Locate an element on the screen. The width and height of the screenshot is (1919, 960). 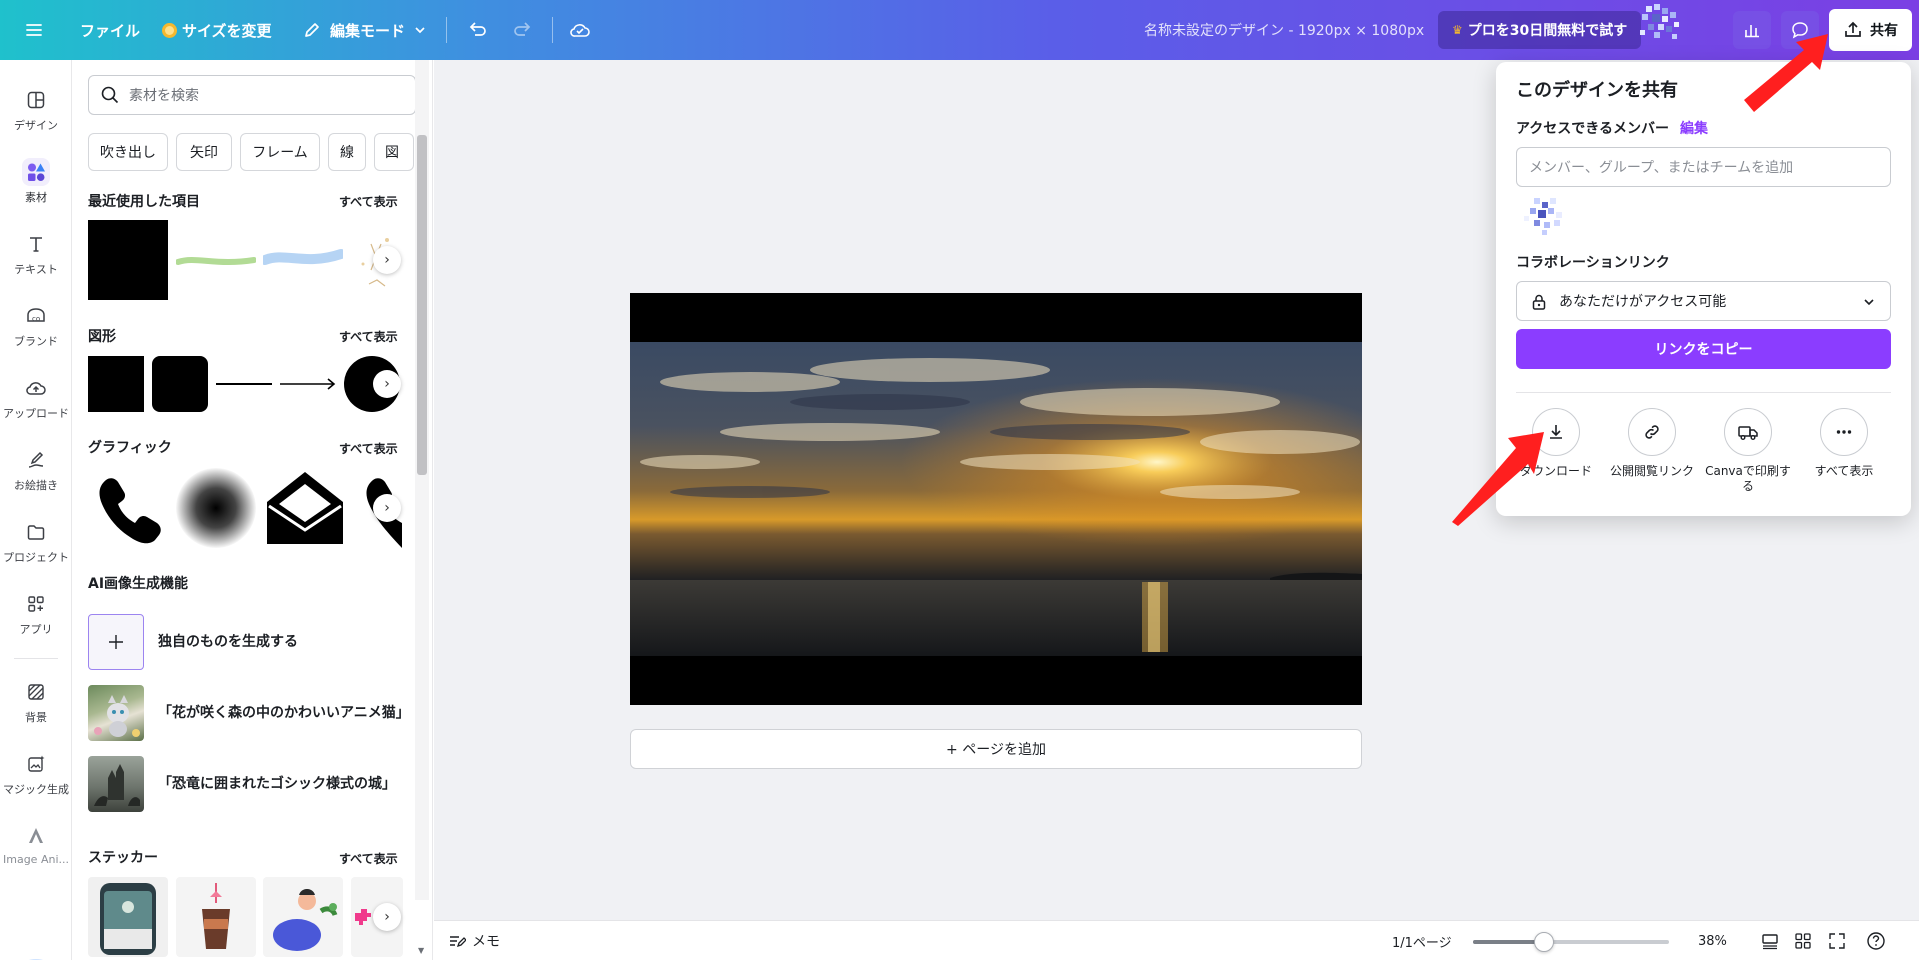
rail-item-upload: アップロード is located at coordinates (36, 398).